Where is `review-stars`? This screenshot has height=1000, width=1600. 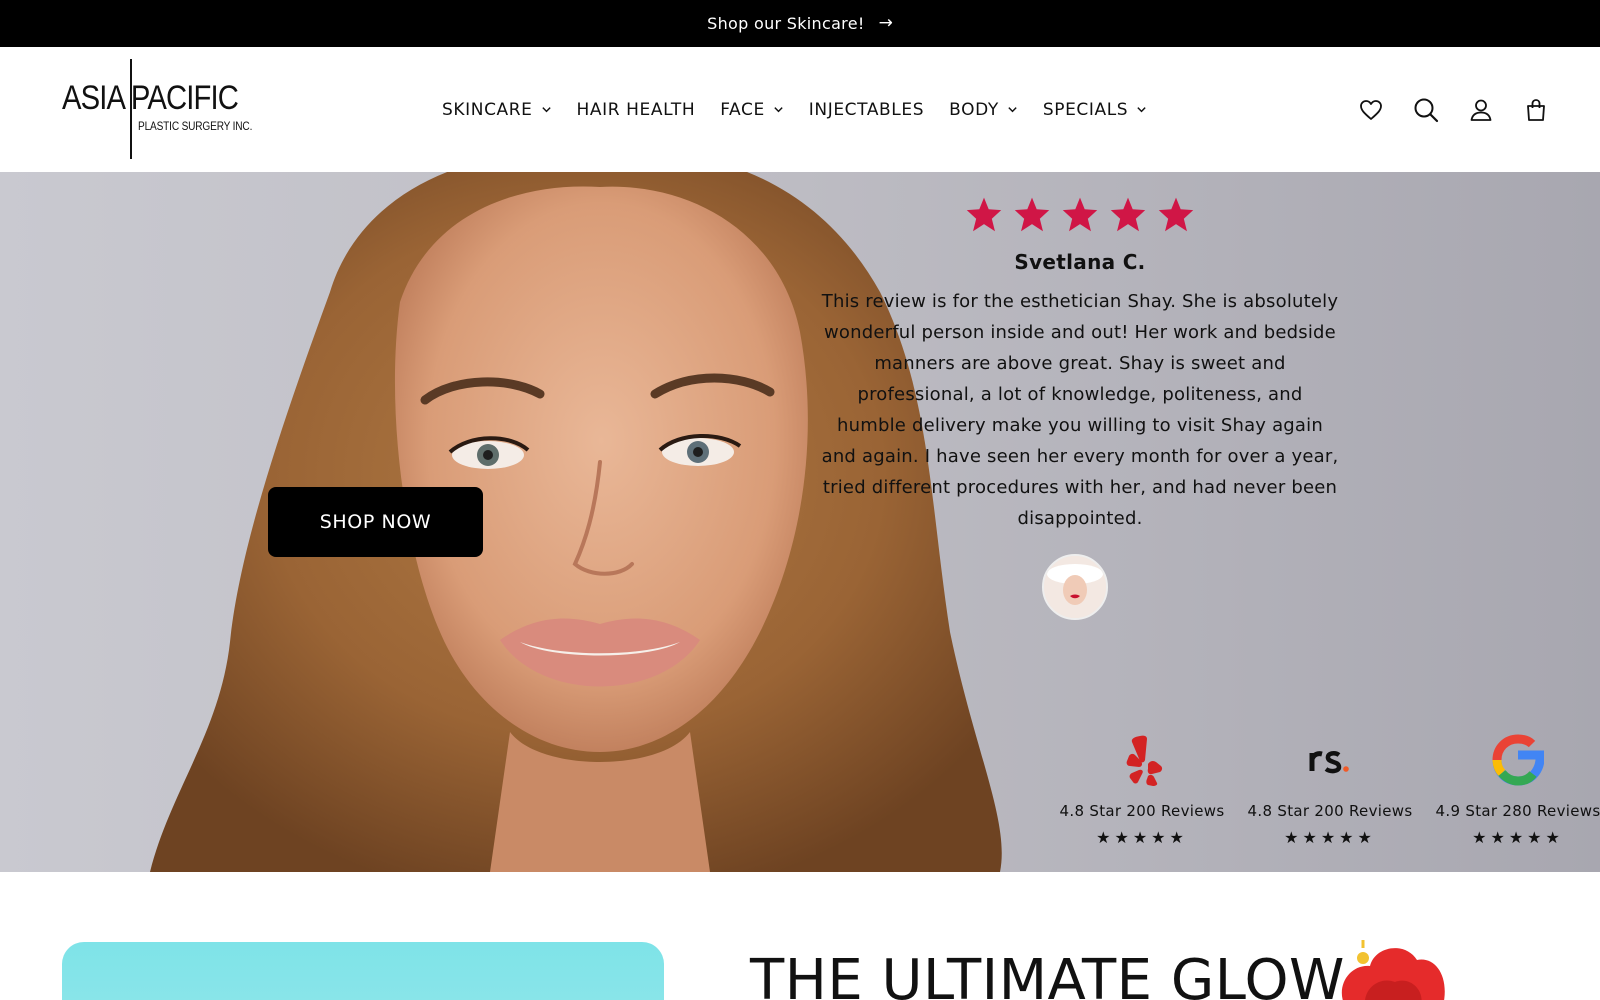
review-stars is located at coordinates (1080, 218).